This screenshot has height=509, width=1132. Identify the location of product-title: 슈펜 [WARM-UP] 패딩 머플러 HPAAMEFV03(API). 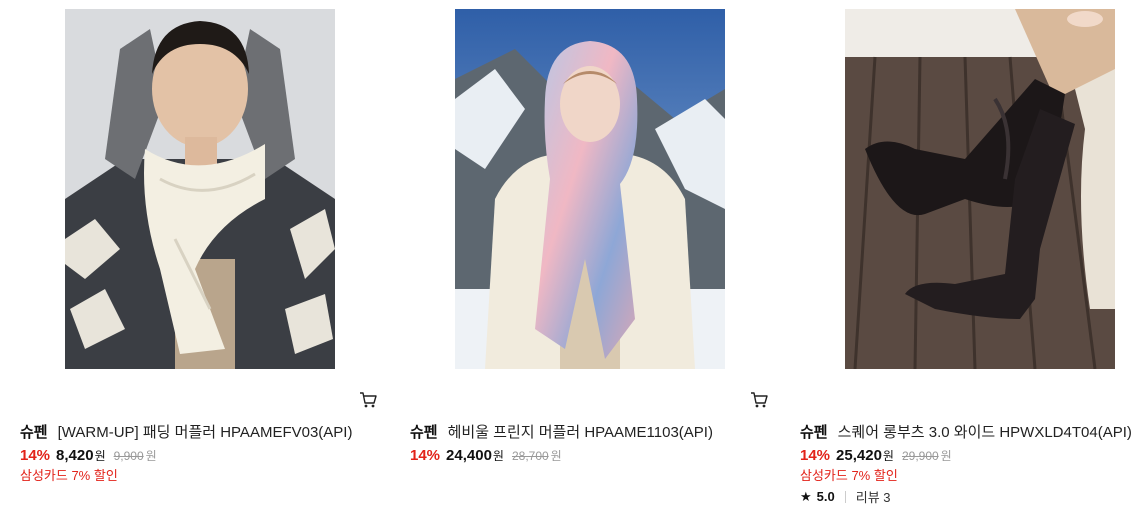
(186, 433).